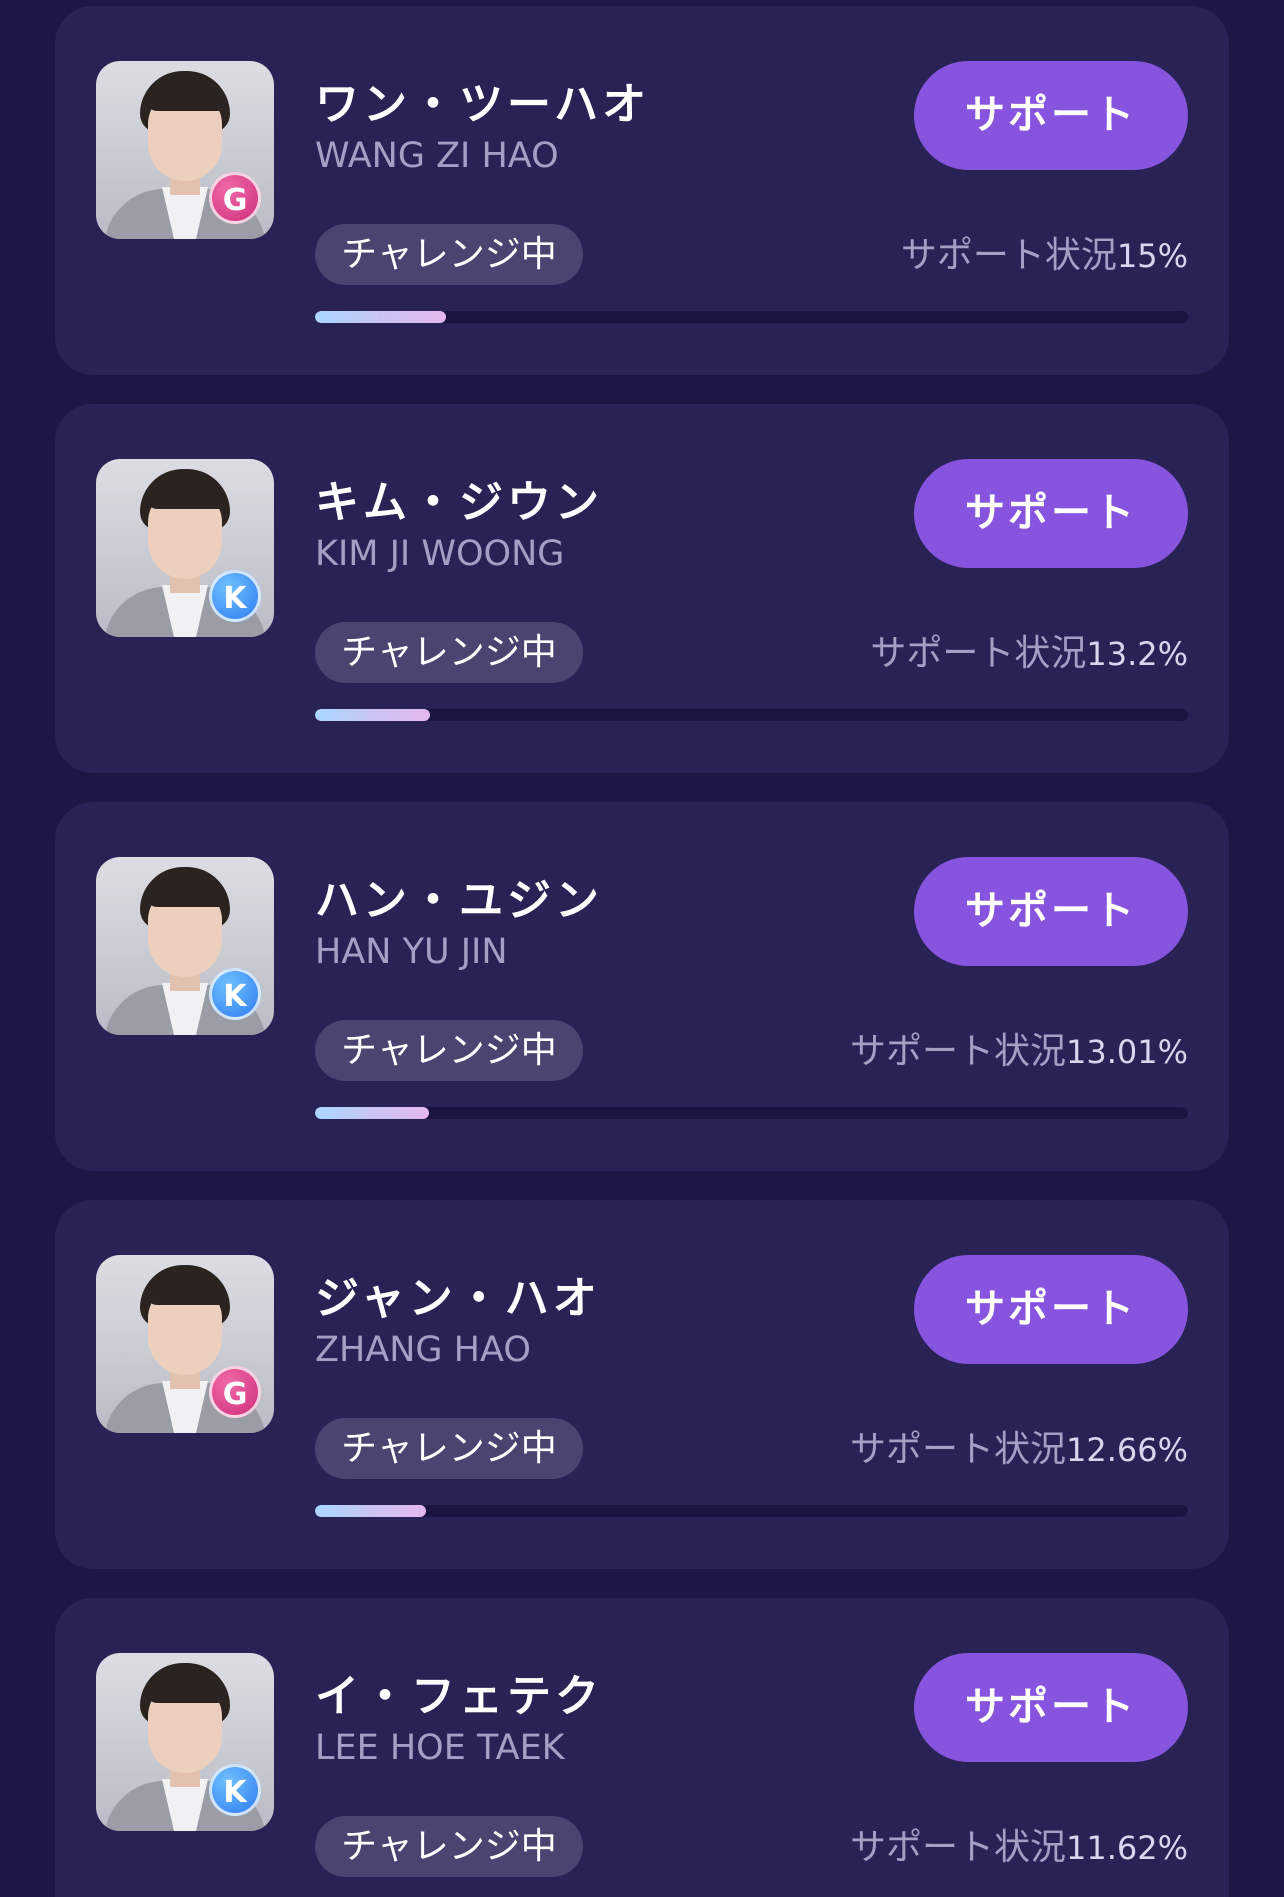 The width and height of the screenshot is (1284, 1897). I want to click on candidate-name-jp: ワン・ツーハオ, so click(483, 104).